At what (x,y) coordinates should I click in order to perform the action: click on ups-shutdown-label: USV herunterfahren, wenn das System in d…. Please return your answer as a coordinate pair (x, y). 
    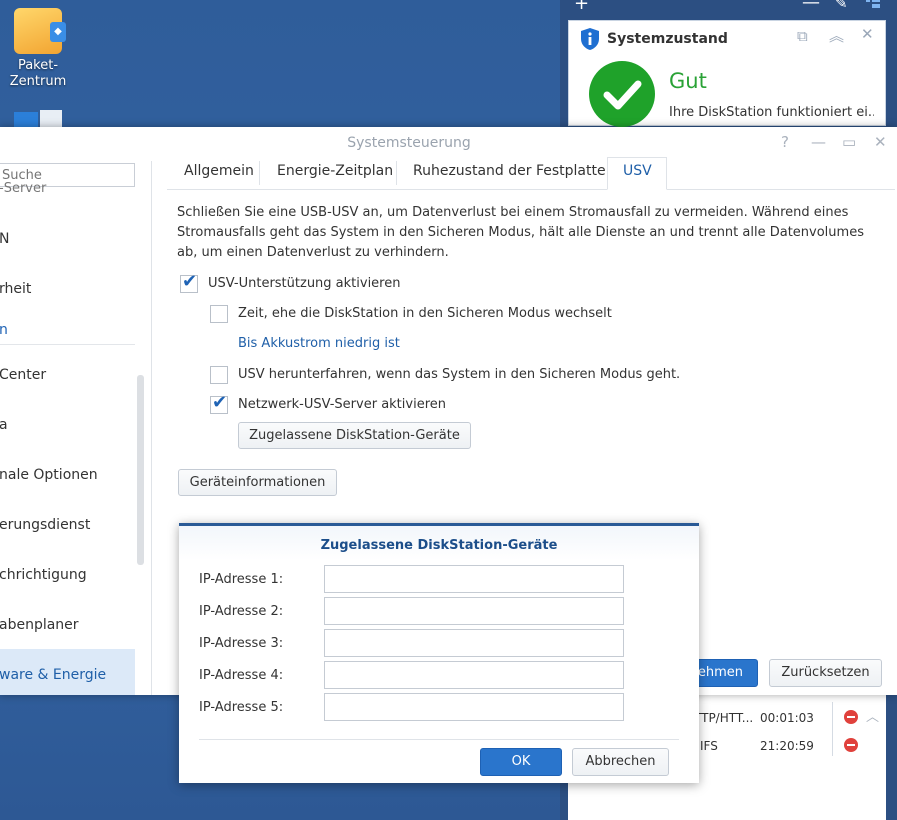
    Looking at the image, I should click on (459, 374).